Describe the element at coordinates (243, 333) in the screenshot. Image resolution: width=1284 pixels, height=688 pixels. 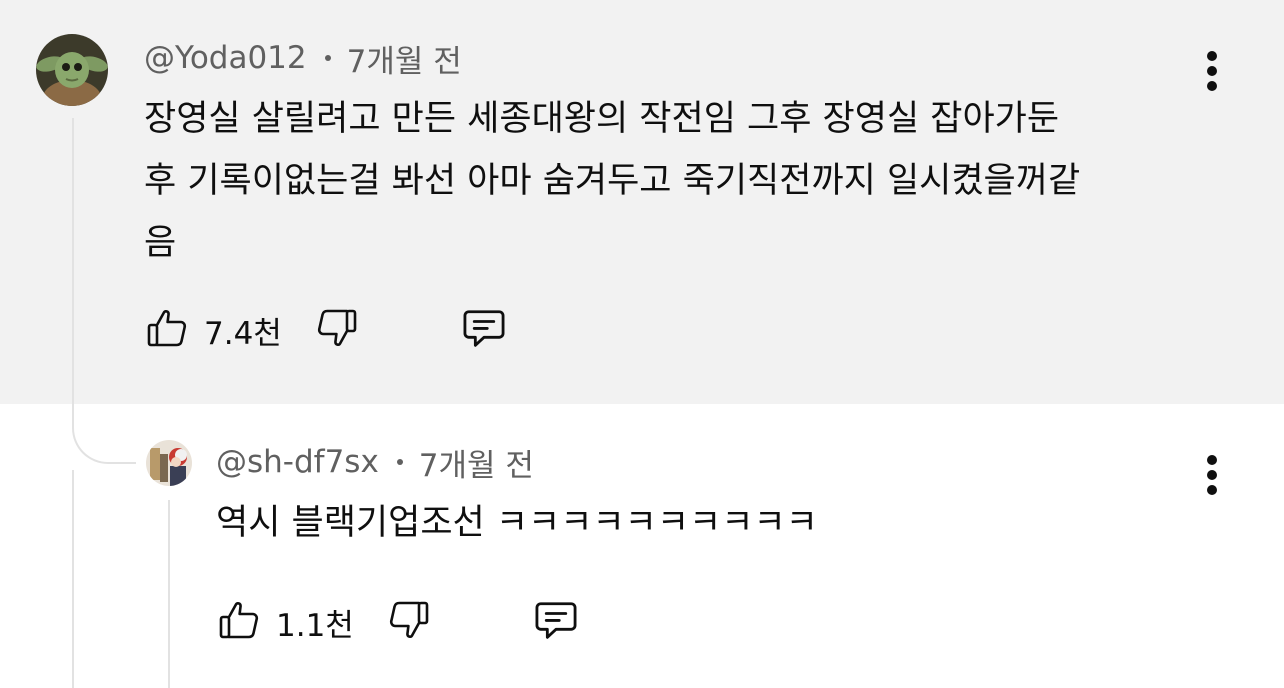
I see `like-count: 7.4천` at that location.